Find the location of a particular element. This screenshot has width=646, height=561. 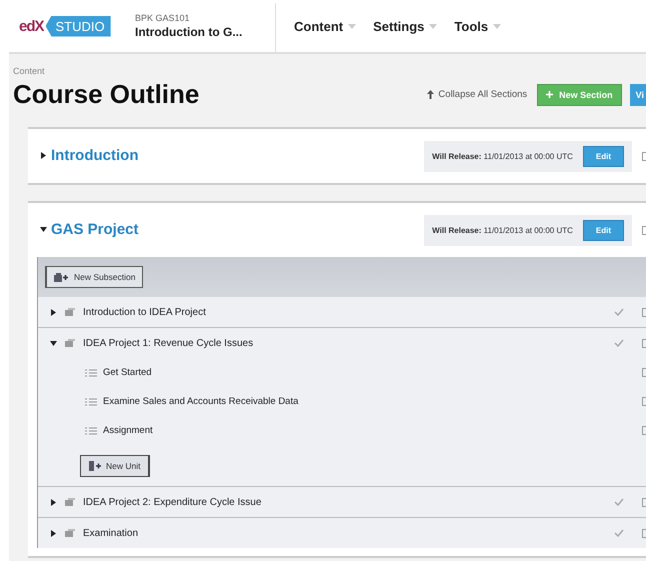

collapse-all-link: Collapse All Sections is located at coordinates (477, 94).